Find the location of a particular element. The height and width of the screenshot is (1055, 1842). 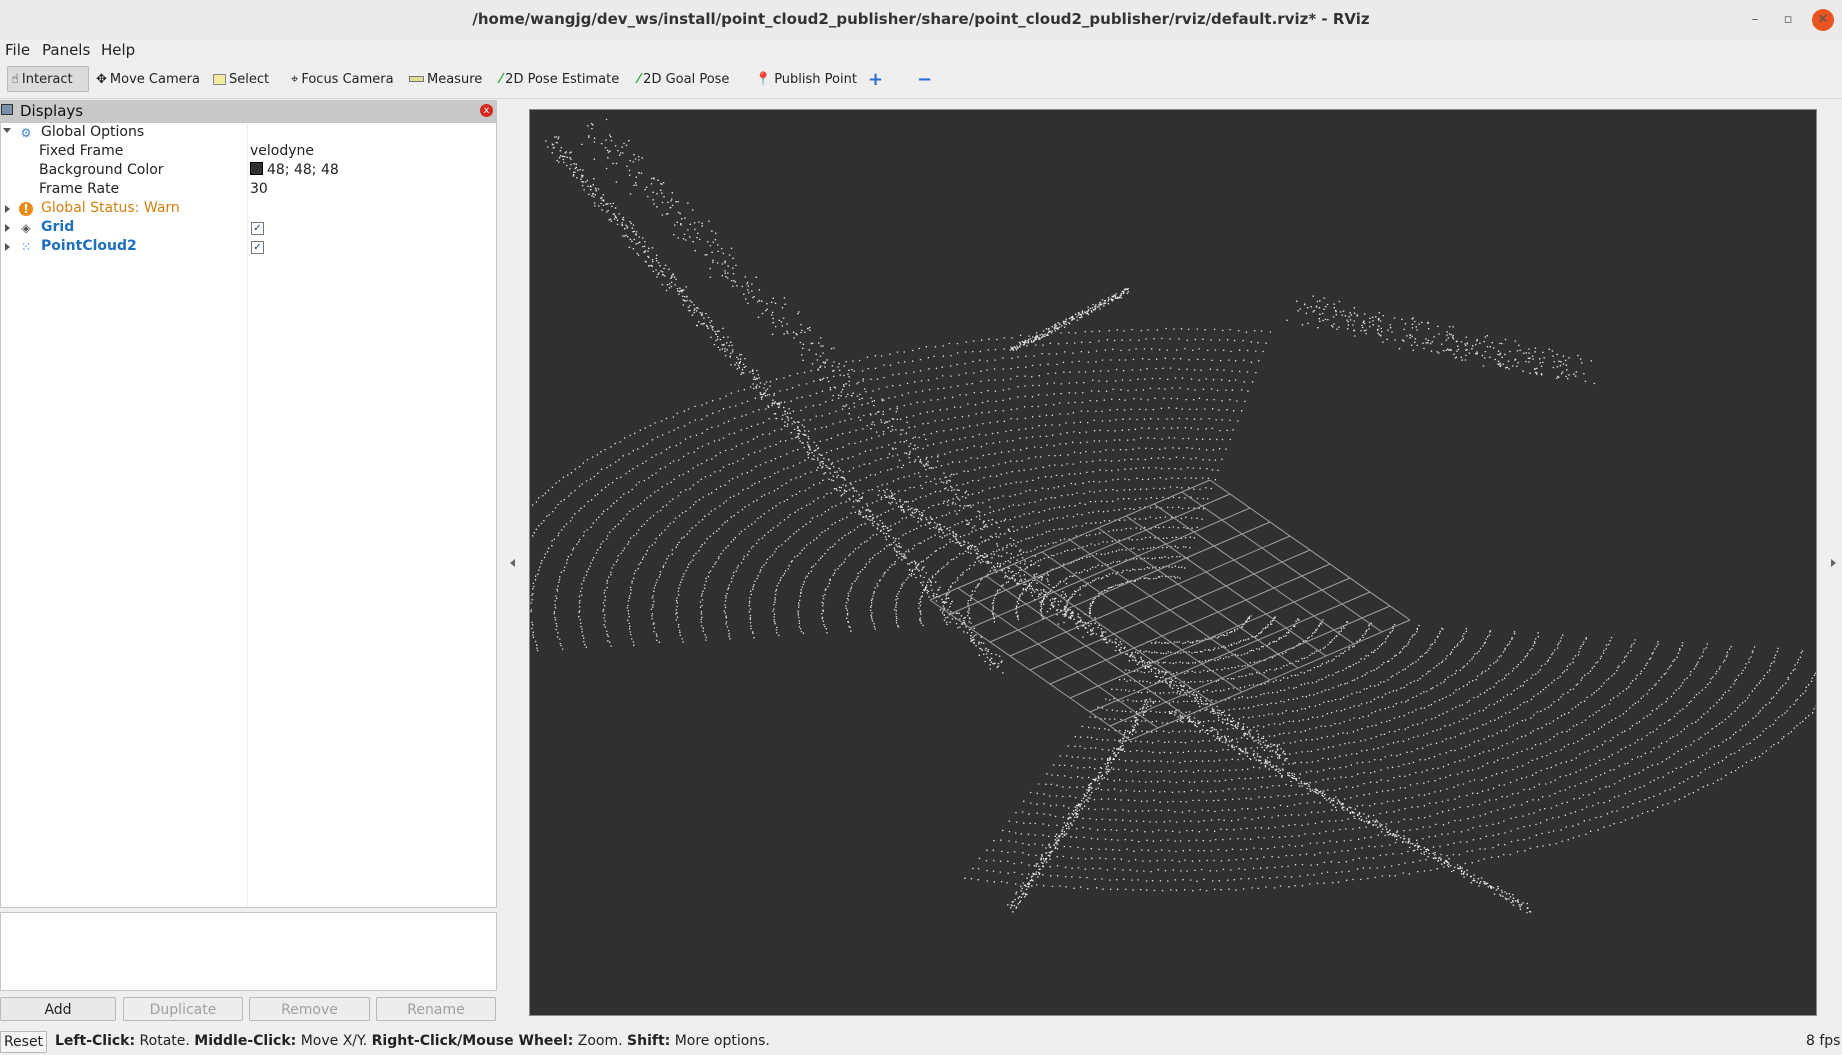

add-display-button: Add is located at coordinates (58, 1009).